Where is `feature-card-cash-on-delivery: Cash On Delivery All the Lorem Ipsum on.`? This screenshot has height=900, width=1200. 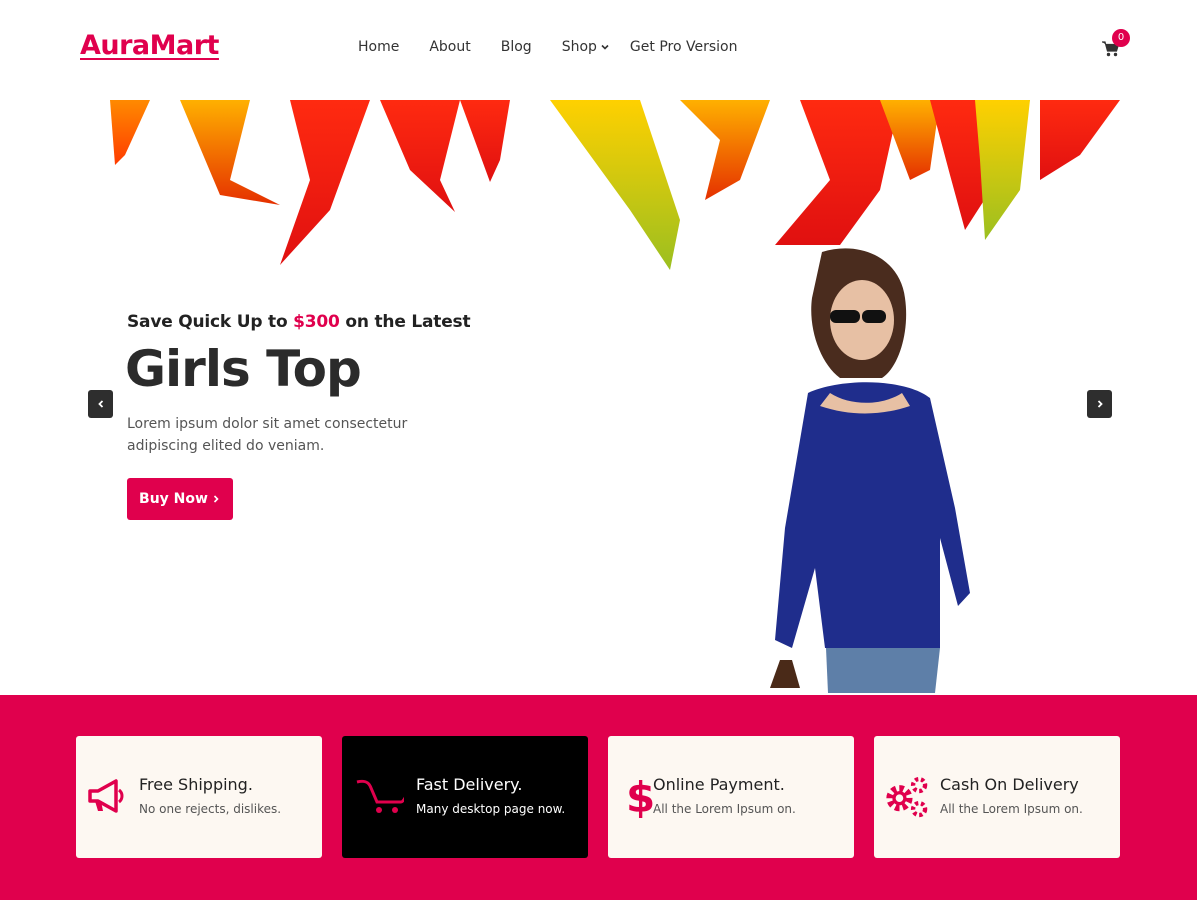 feature-card-cash-on-delivery: Cash On Delivery All the Lorem Ipsum on. is located at coordinates (997, 797).